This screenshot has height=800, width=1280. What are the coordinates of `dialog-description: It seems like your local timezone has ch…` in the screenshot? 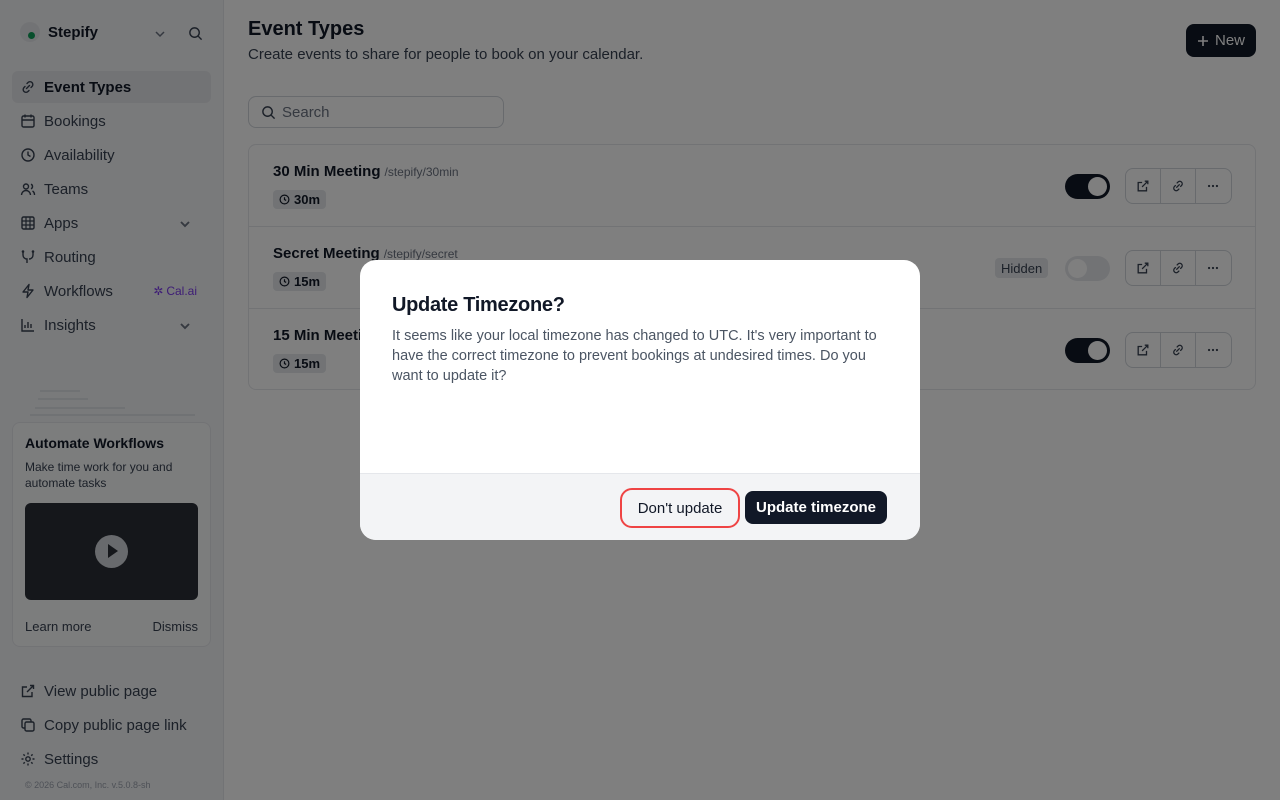 It's located at (634, 356).